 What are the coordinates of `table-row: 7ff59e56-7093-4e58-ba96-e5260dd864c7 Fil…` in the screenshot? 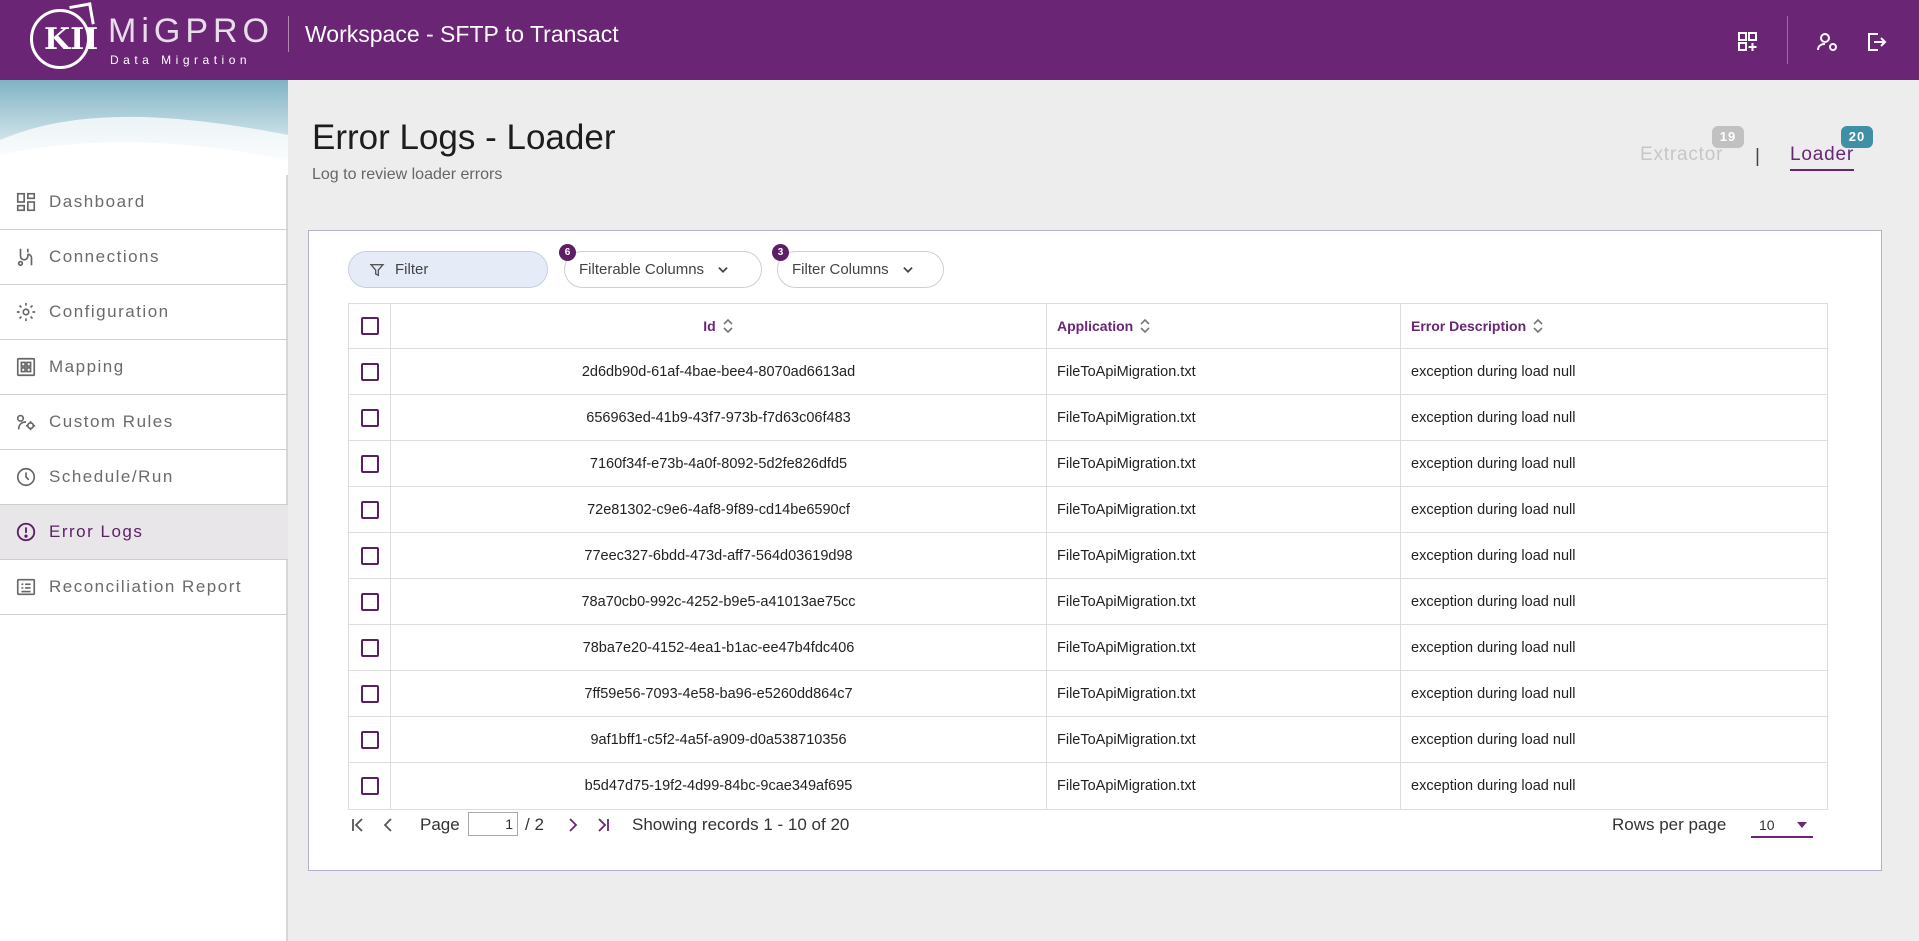 It's located at (1088, 694).